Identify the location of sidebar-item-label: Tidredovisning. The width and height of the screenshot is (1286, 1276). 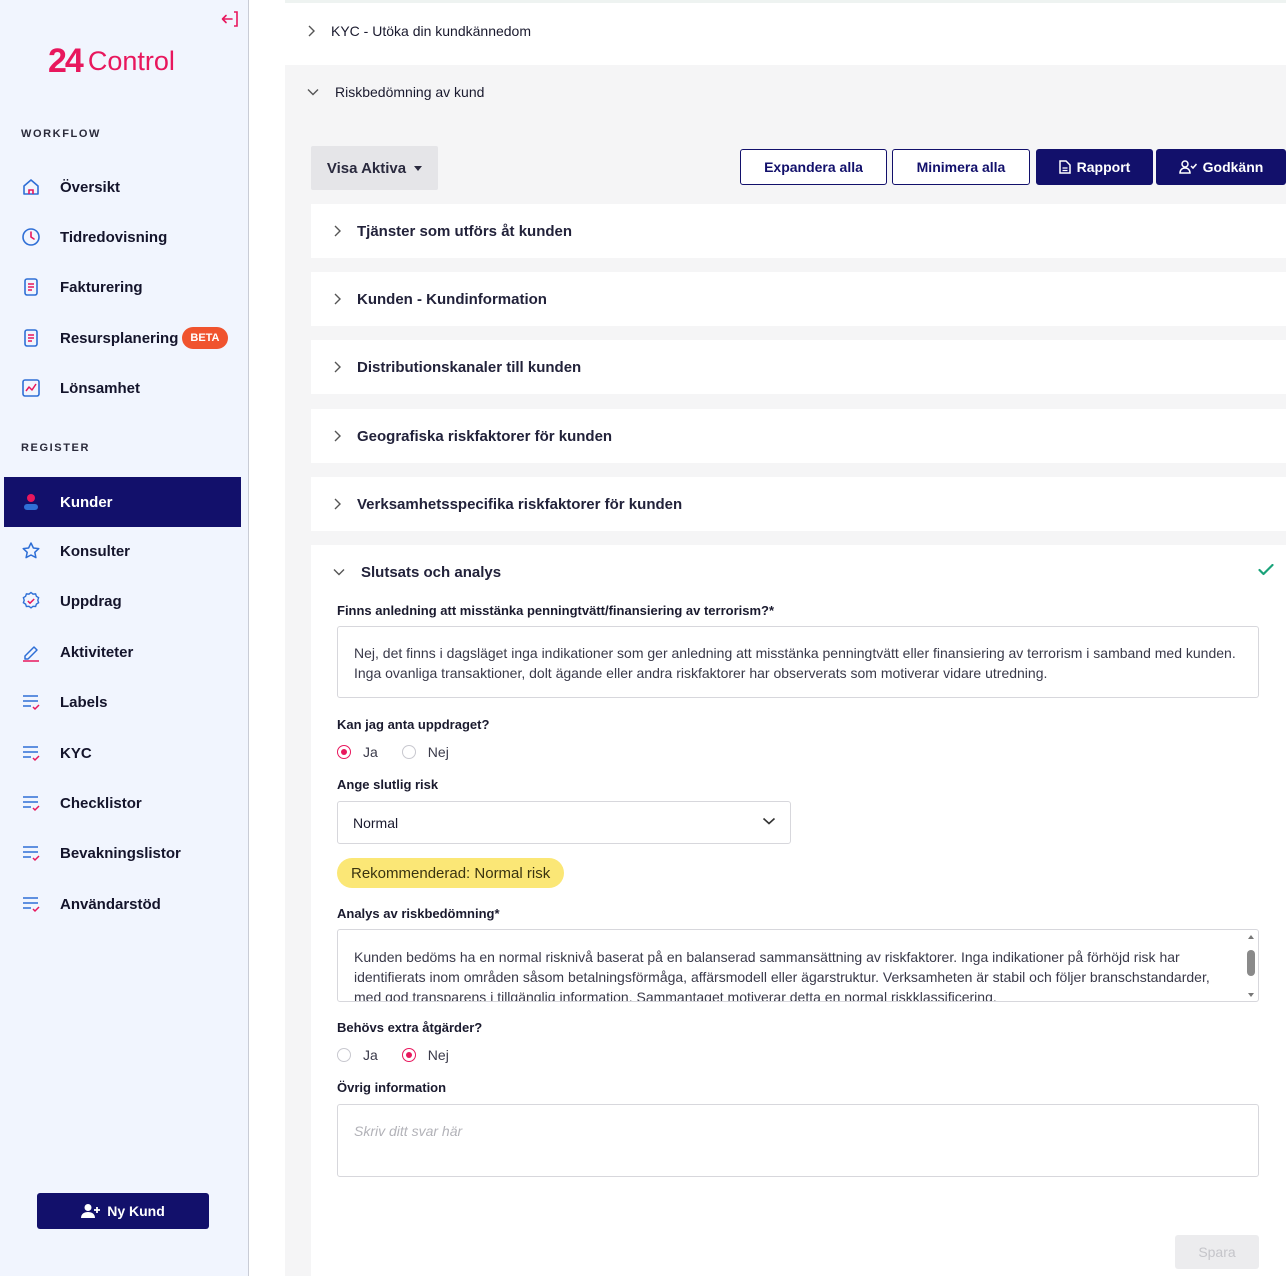
(114, 237).